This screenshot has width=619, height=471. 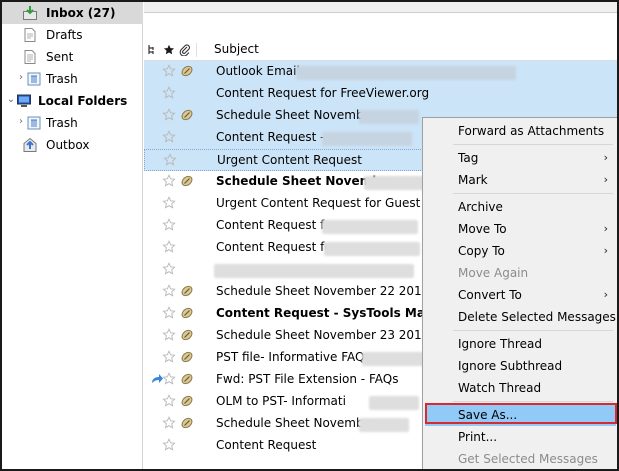 I want to click on menu-item-mark: Mark ›, so click(x=520, y=180).